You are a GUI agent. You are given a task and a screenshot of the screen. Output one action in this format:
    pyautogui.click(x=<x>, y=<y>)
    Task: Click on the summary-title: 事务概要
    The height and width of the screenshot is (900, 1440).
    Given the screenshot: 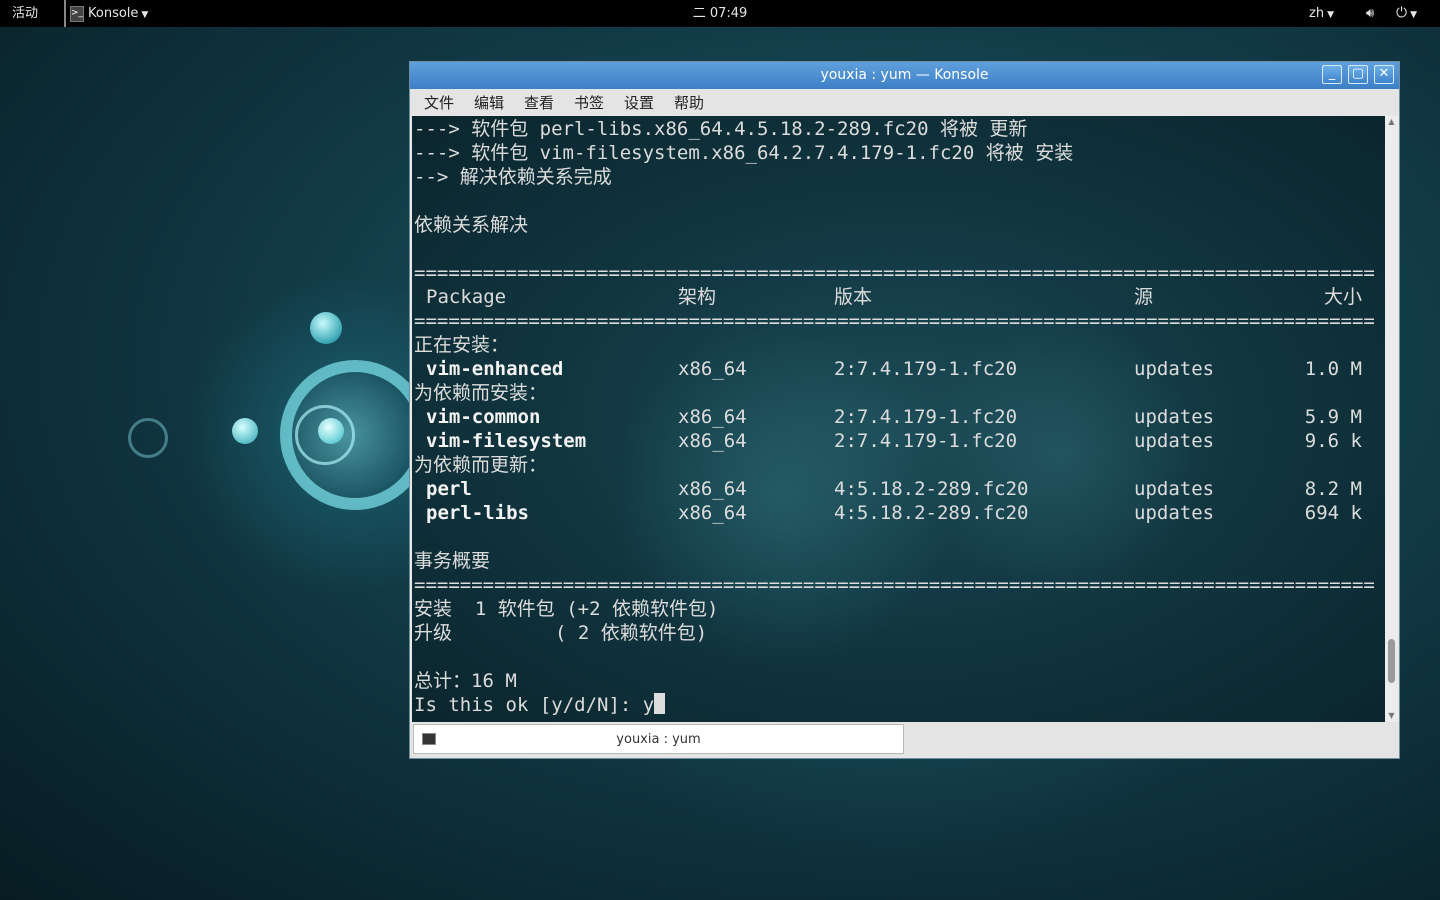 What is the action you would take?
    pyautogui.click(x=452, y=561)
    